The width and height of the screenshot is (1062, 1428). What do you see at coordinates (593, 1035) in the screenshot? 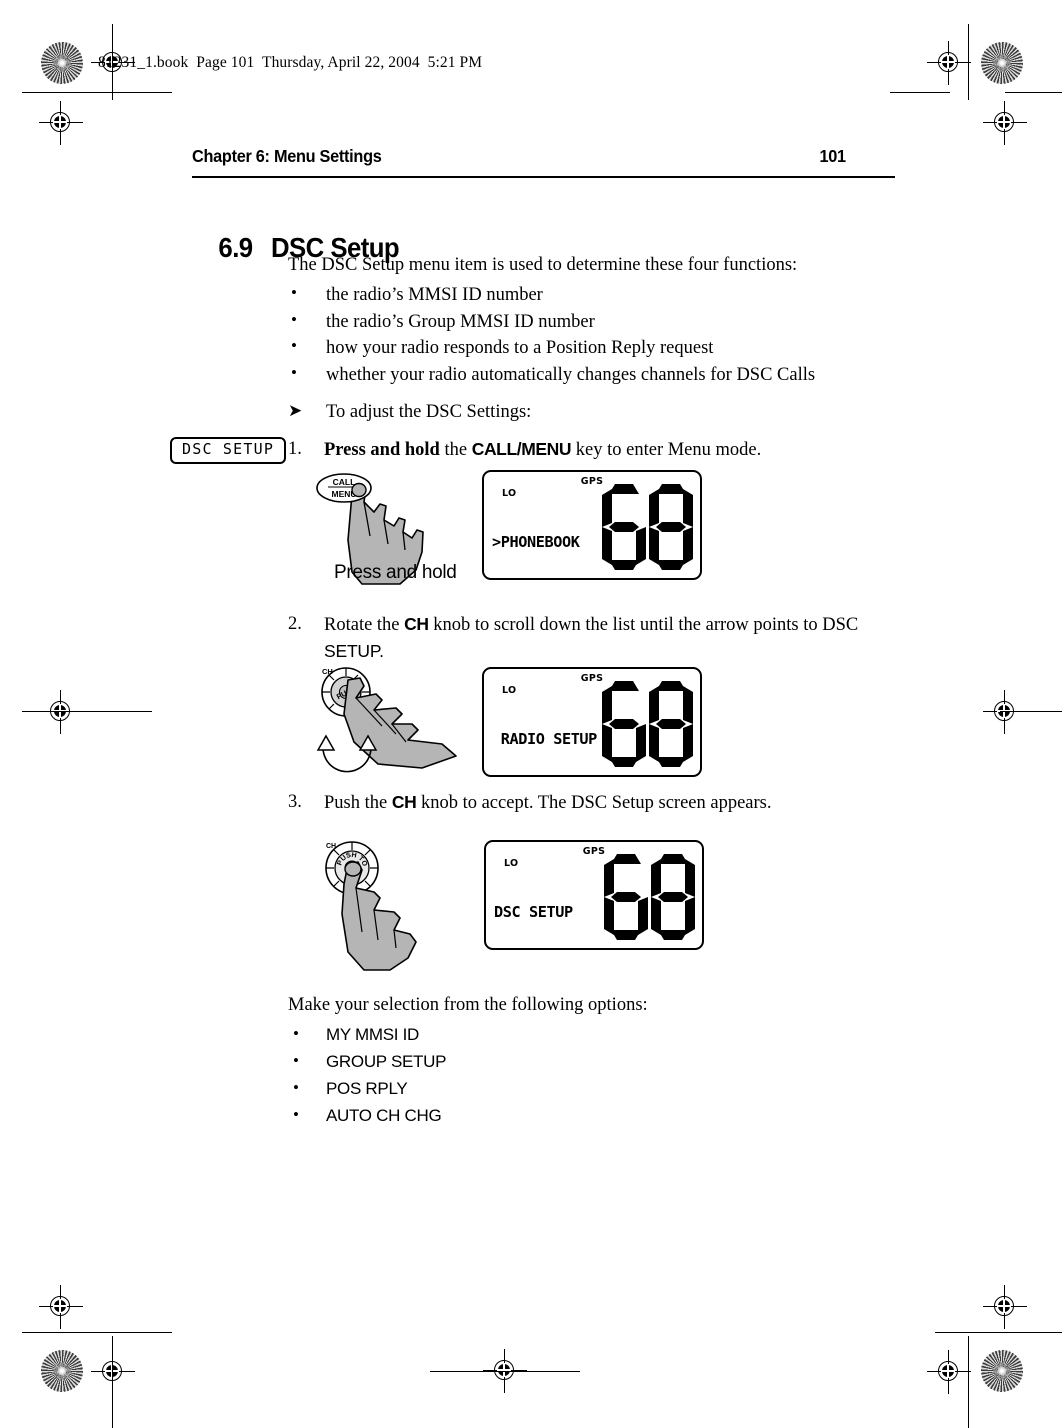
I see `list-item: • MY MMSI ID` at bounding box center [593, 1035].